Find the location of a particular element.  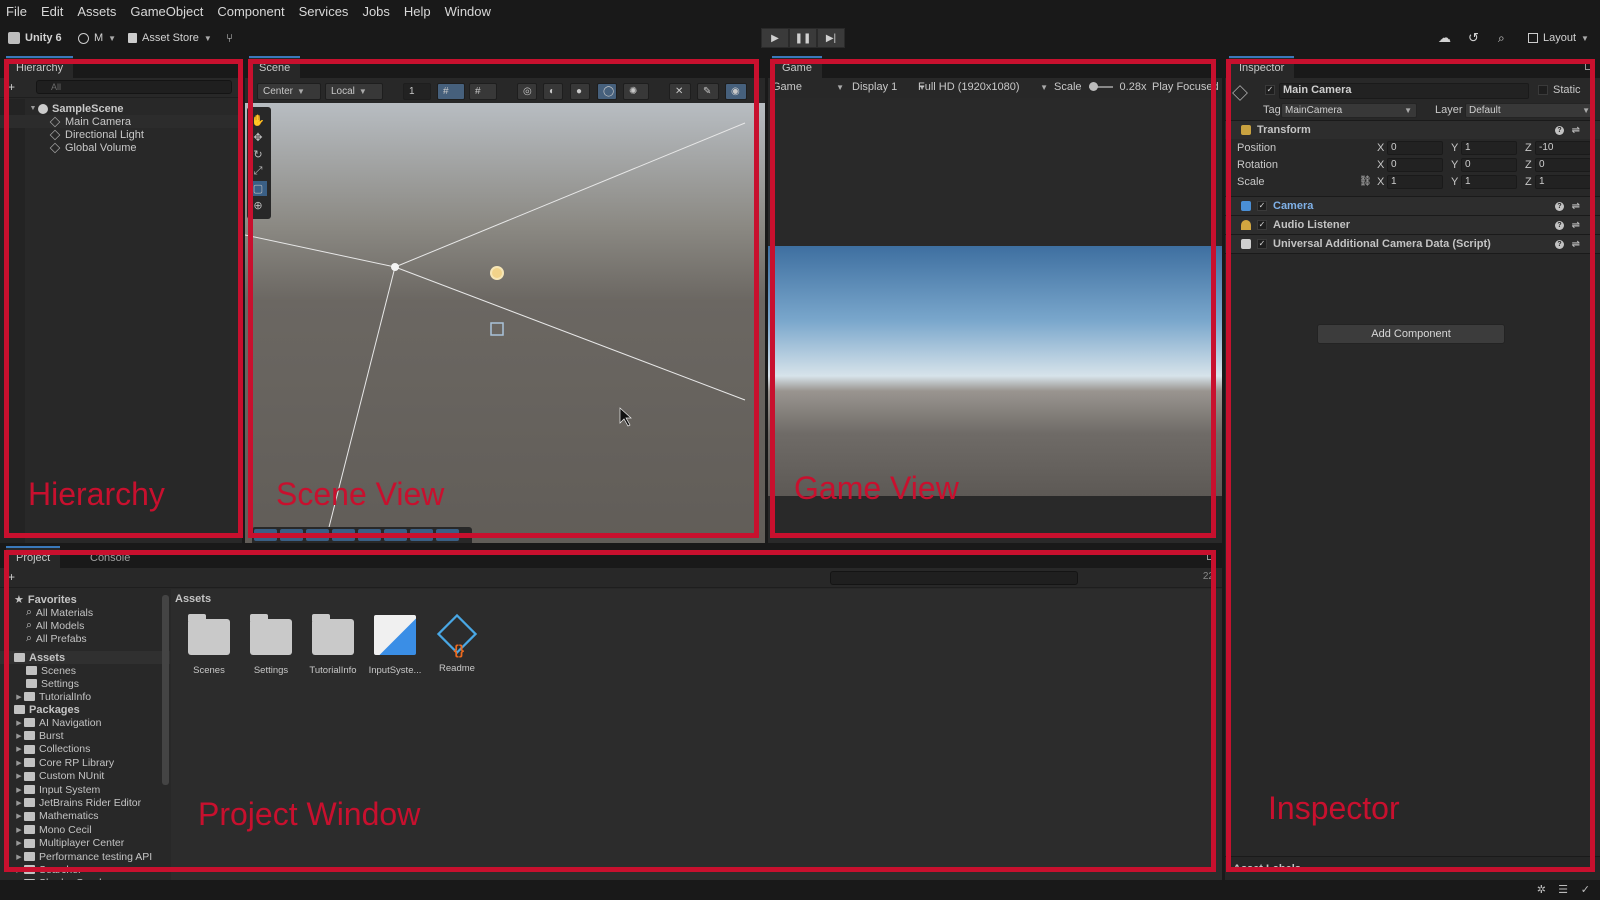

menu-help: Help is located at coordinates (417, 11).